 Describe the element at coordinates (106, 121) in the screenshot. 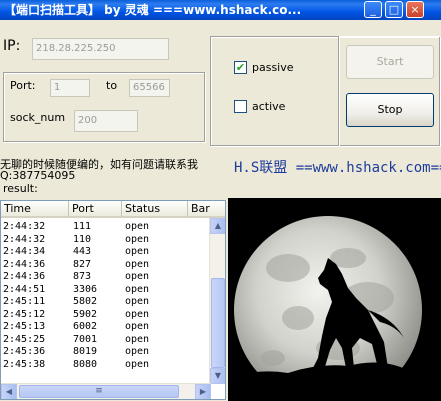

I see `sock-num-input: 200` at that location.